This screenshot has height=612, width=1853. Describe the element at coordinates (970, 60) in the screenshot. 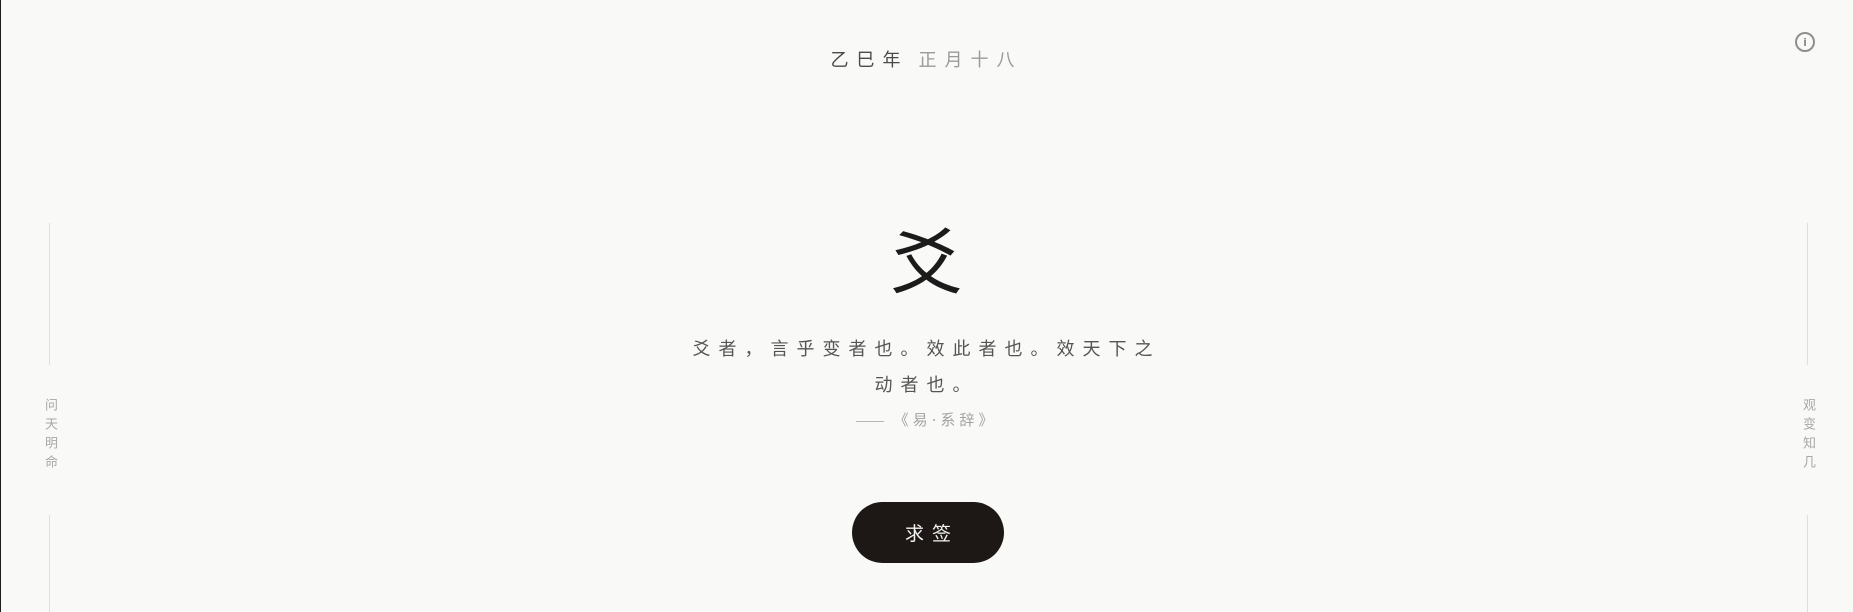

I see `lunar-day: 正月十八` at that location.